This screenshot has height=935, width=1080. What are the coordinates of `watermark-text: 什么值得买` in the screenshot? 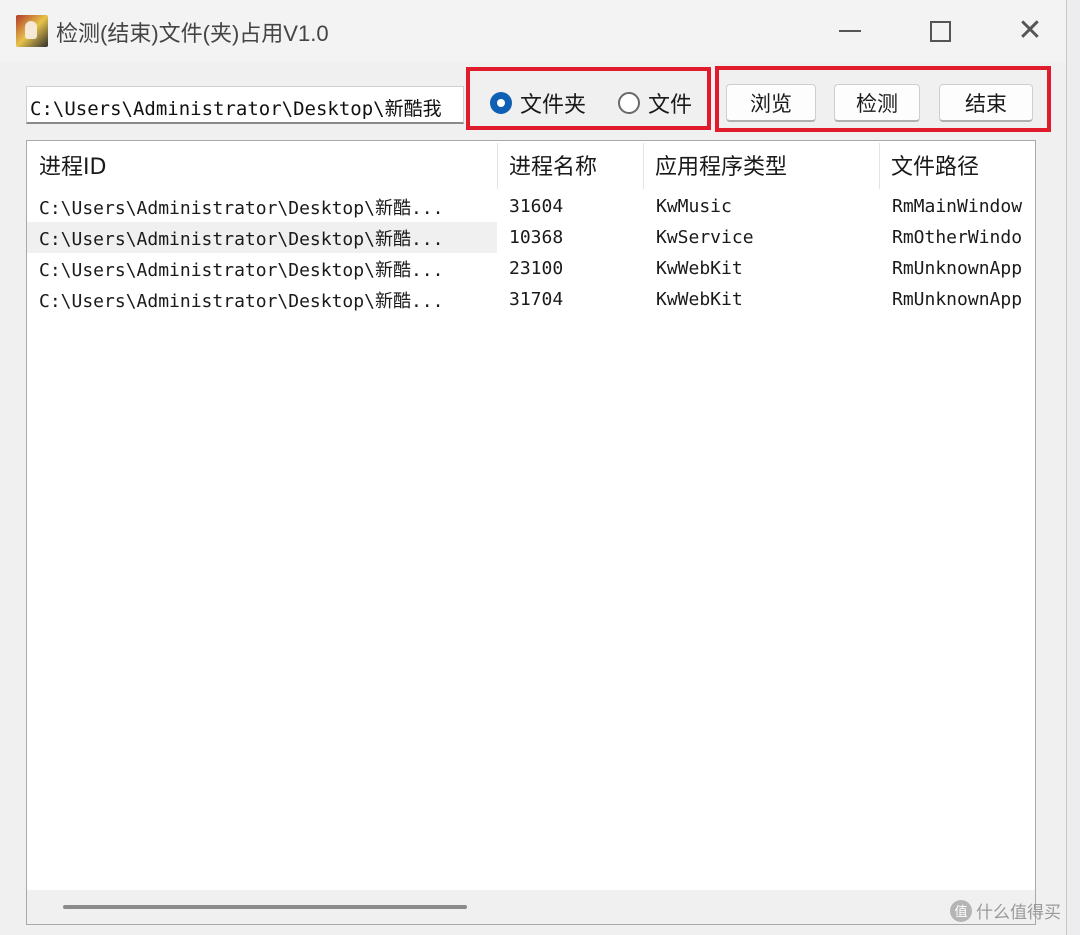 It's located at (1018, 913).